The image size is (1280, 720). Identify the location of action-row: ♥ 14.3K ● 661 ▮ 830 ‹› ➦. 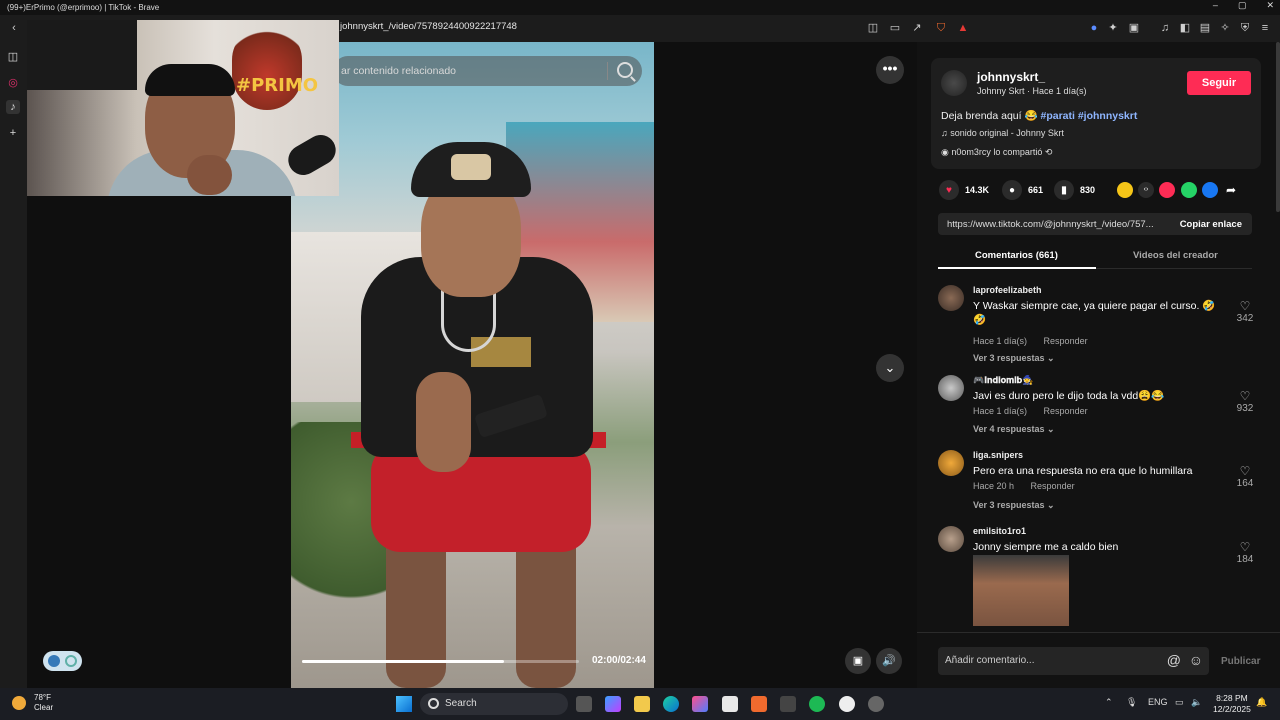
(1098, 191).